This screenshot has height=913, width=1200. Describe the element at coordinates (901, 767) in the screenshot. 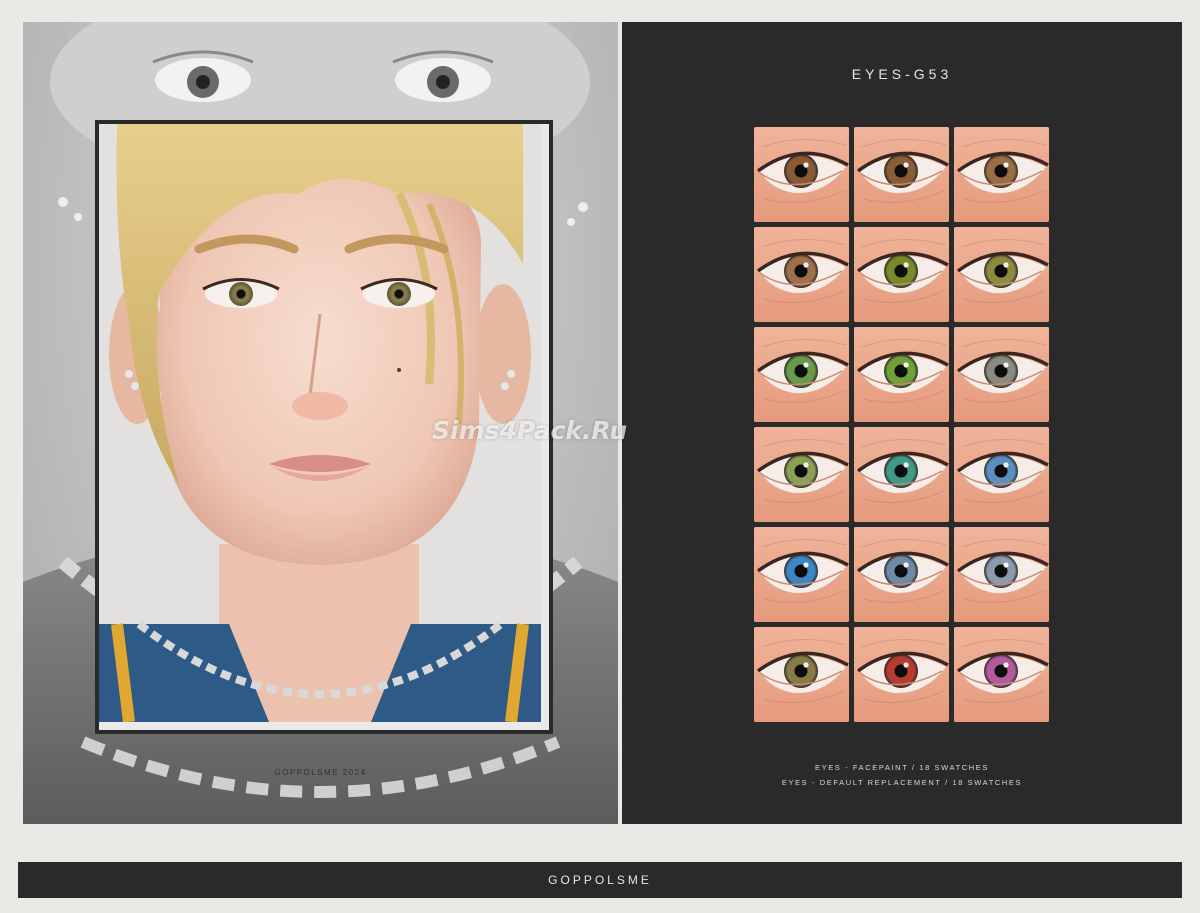

I see `info-line-facepaint: EYES - FACEPAINT / 18 SWATCHES` at that location.